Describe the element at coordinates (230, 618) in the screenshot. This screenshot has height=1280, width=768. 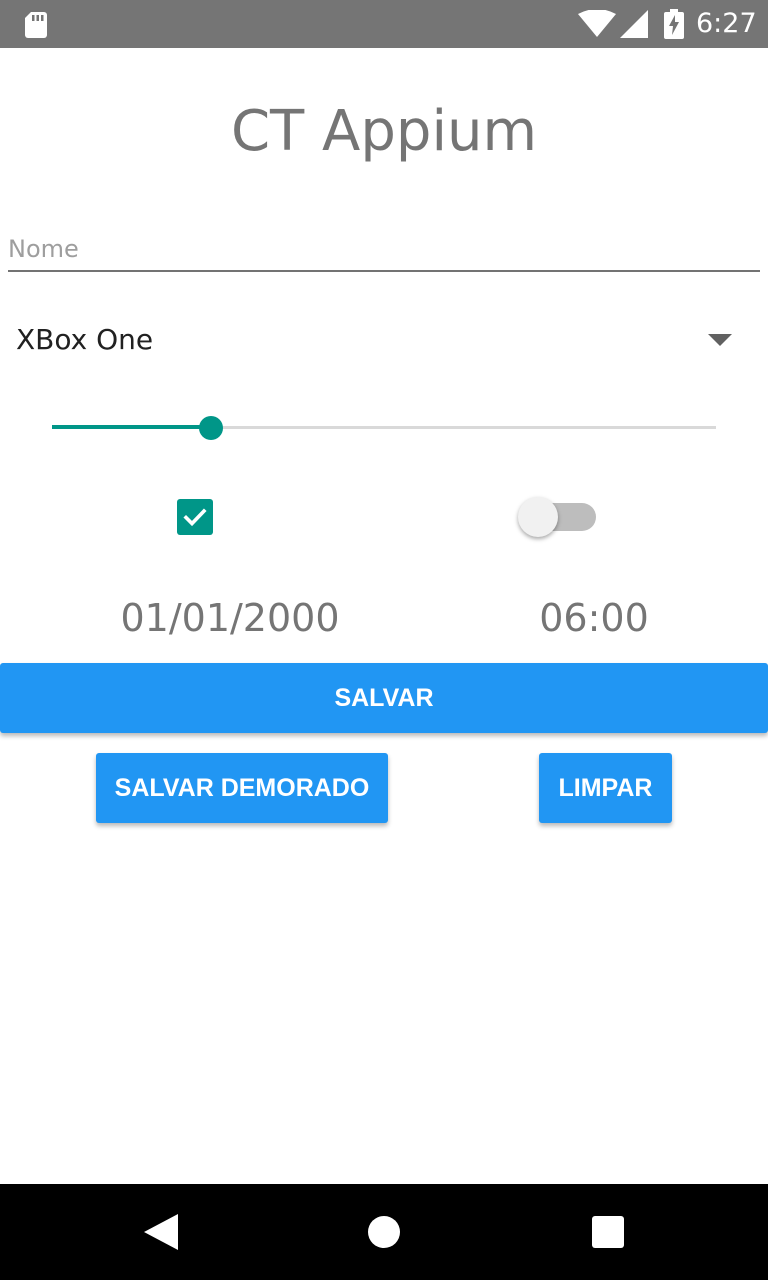
I see `date-picker-text: 01/01/2000` at that location.